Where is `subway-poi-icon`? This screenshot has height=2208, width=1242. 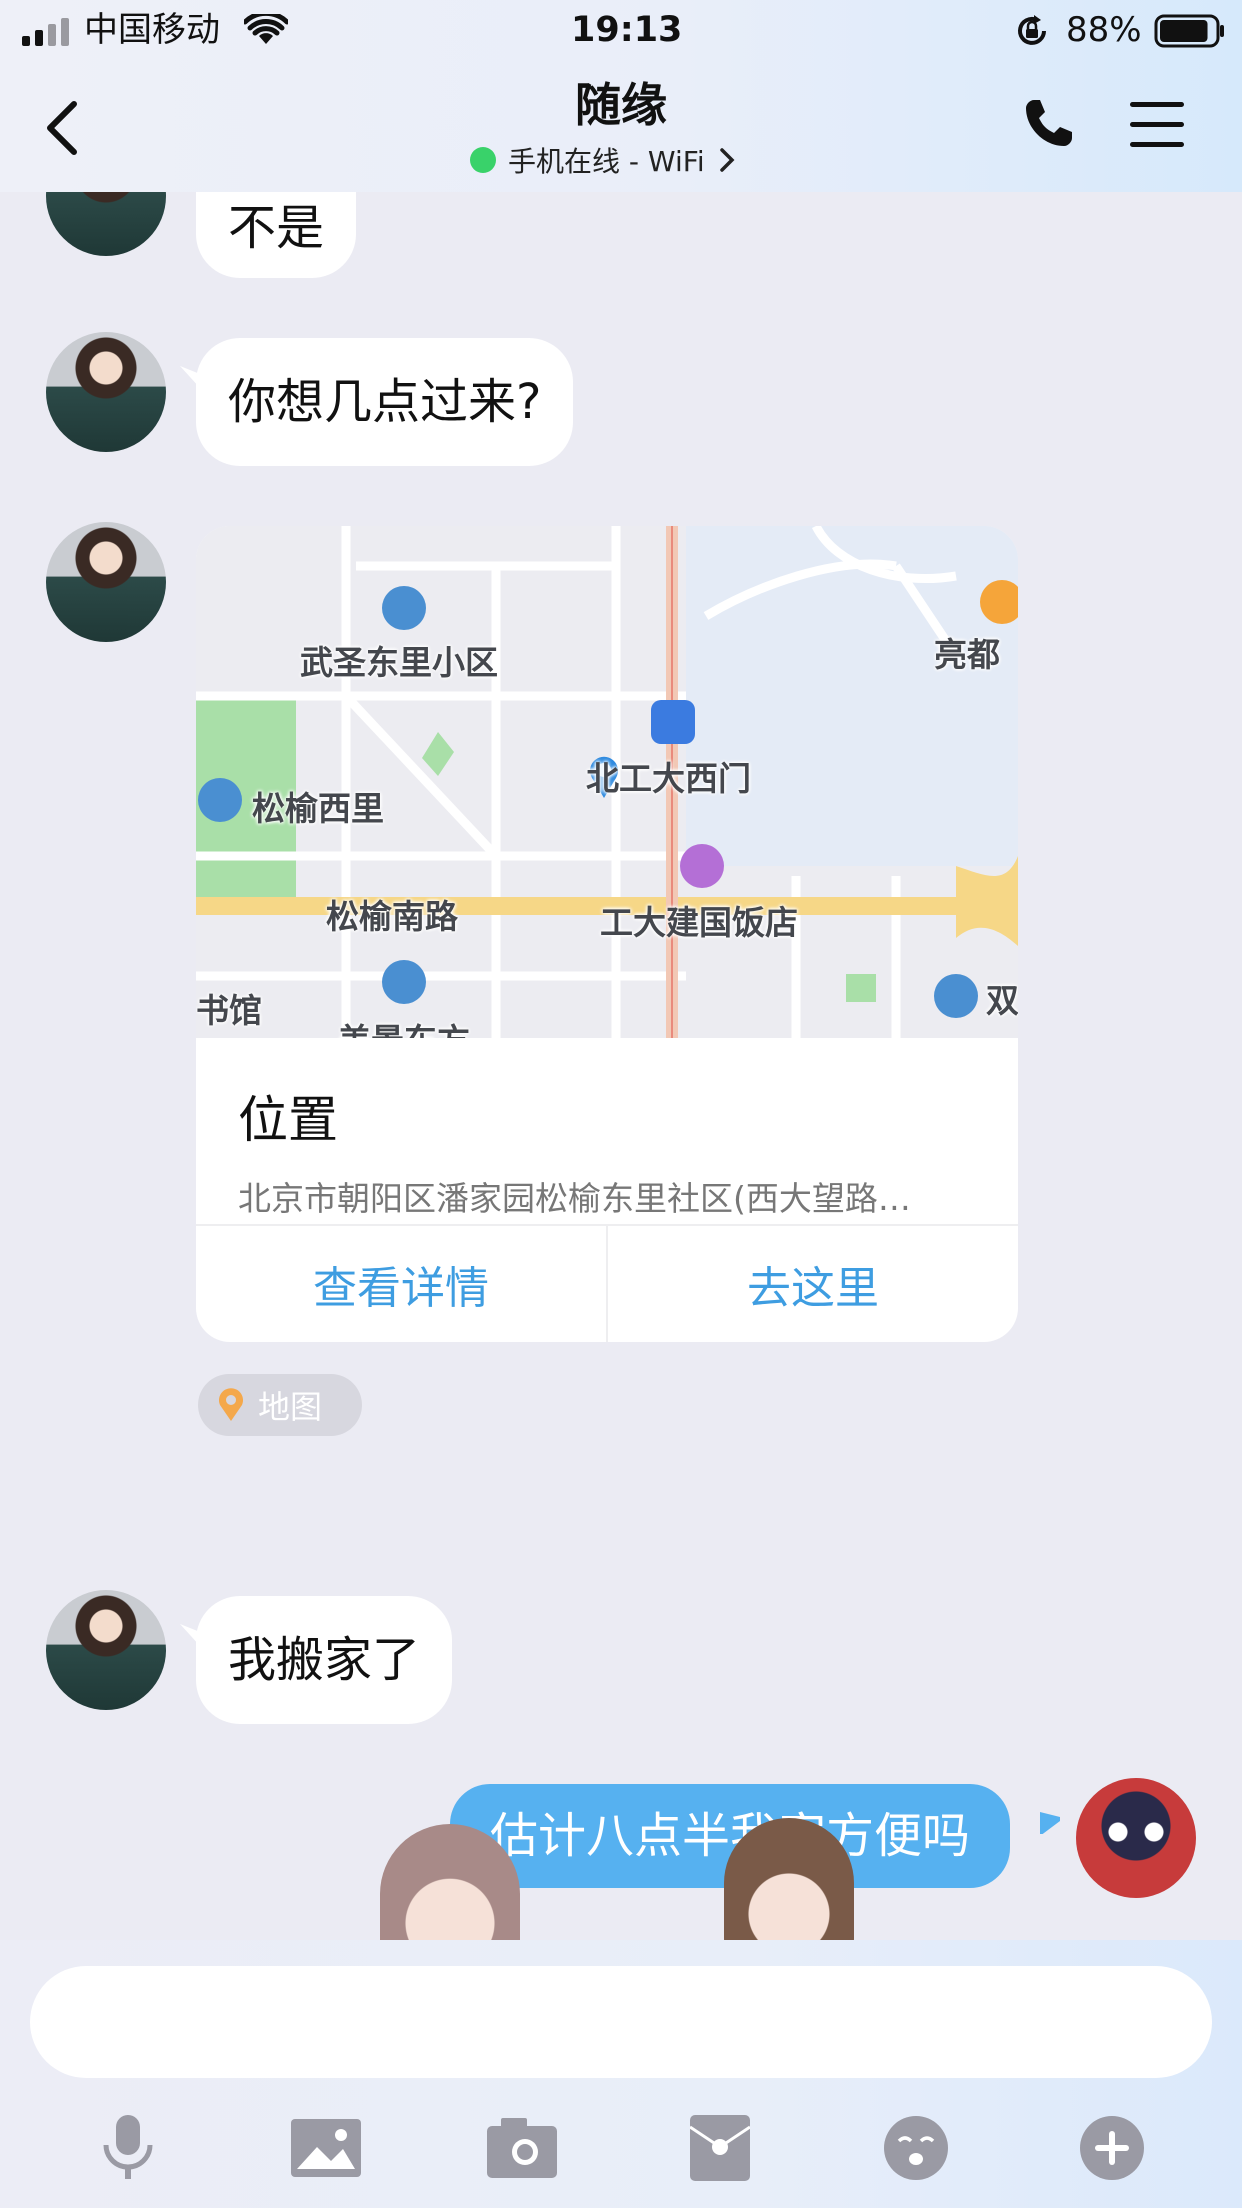
subway-poi-icon is located at coordinates (673, 722).